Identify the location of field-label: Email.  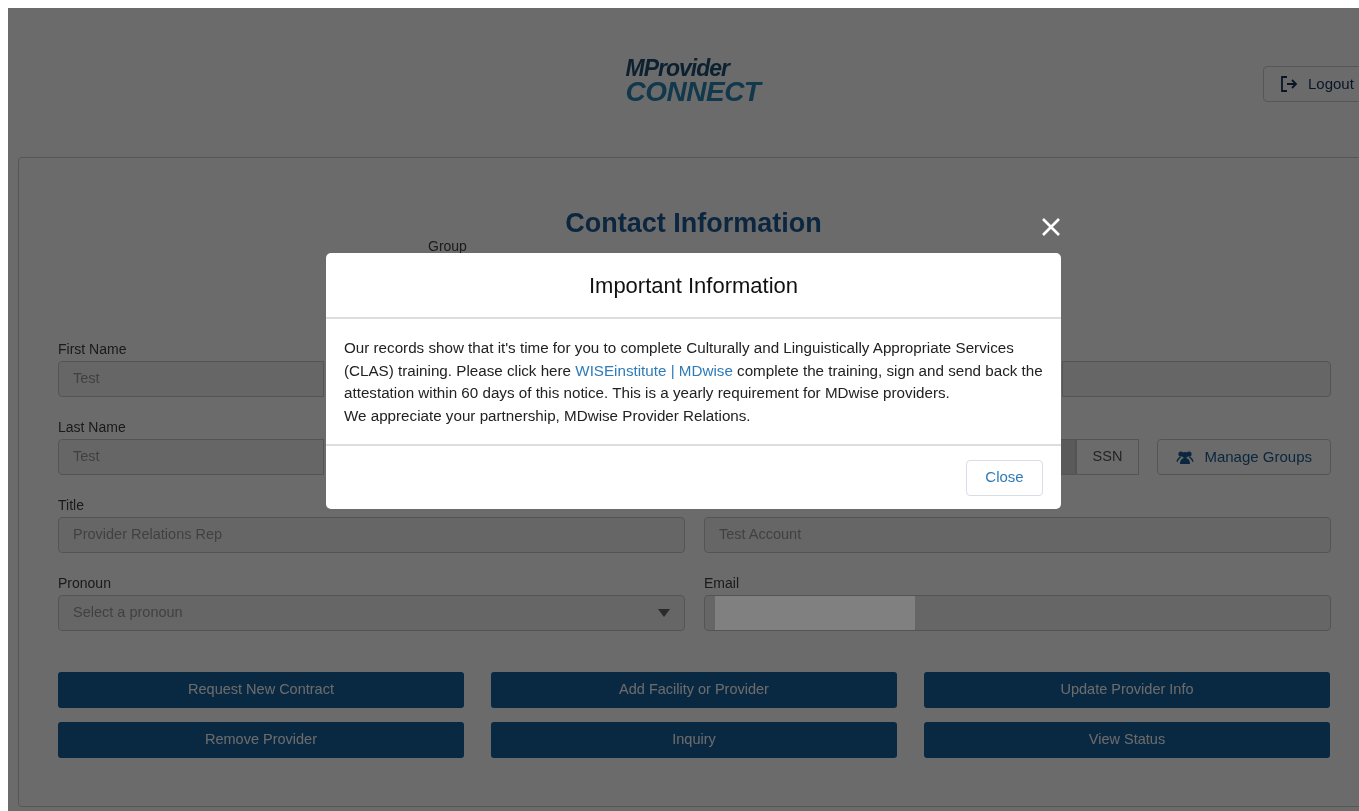
(721, 583).